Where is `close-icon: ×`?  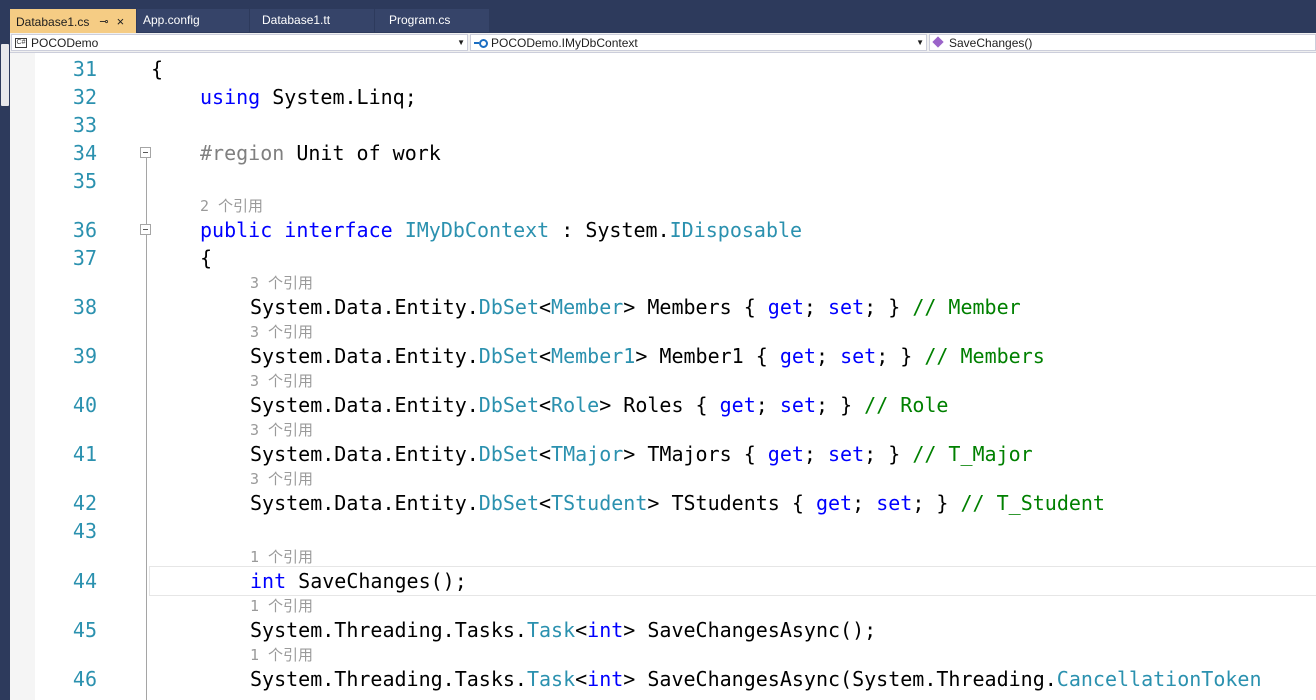
close-icon: × is located at coordinates (121, 22).